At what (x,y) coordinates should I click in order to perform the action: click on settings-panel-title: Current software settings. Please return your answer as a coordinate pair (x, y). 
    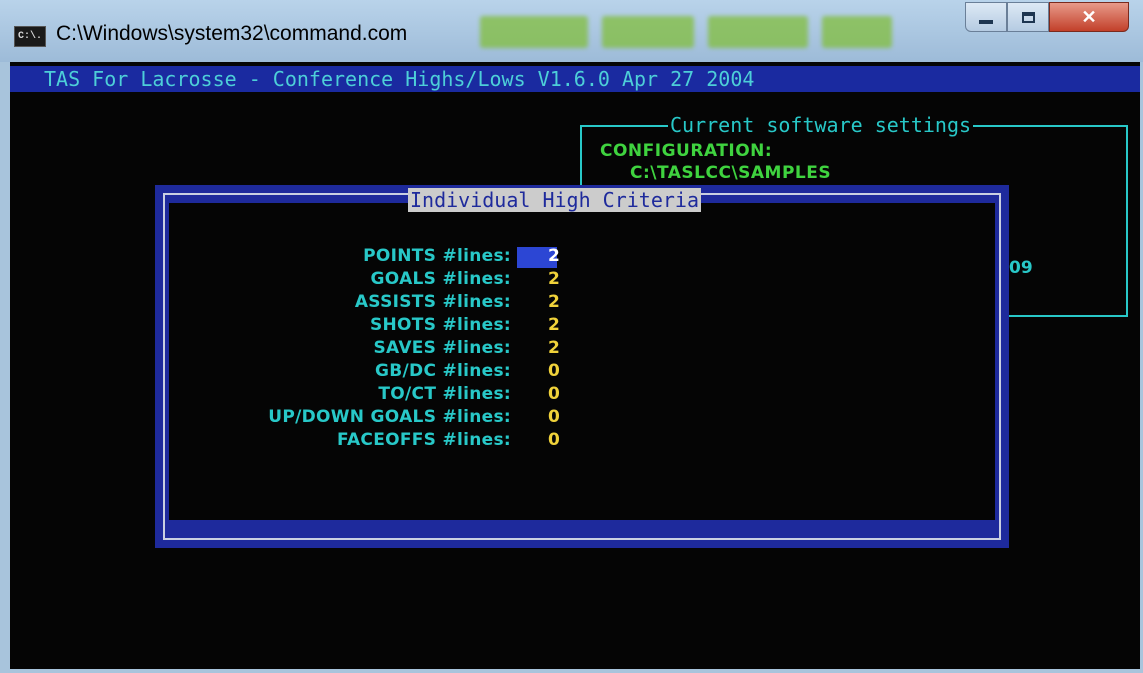
    Looking at the image, I should click on (821, 125).